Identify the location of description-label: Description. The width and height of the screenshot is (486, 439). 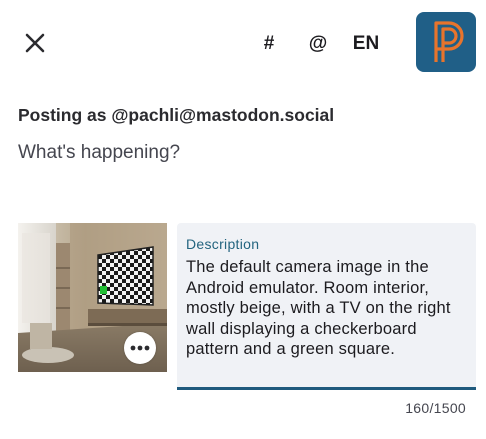
(223, 244).